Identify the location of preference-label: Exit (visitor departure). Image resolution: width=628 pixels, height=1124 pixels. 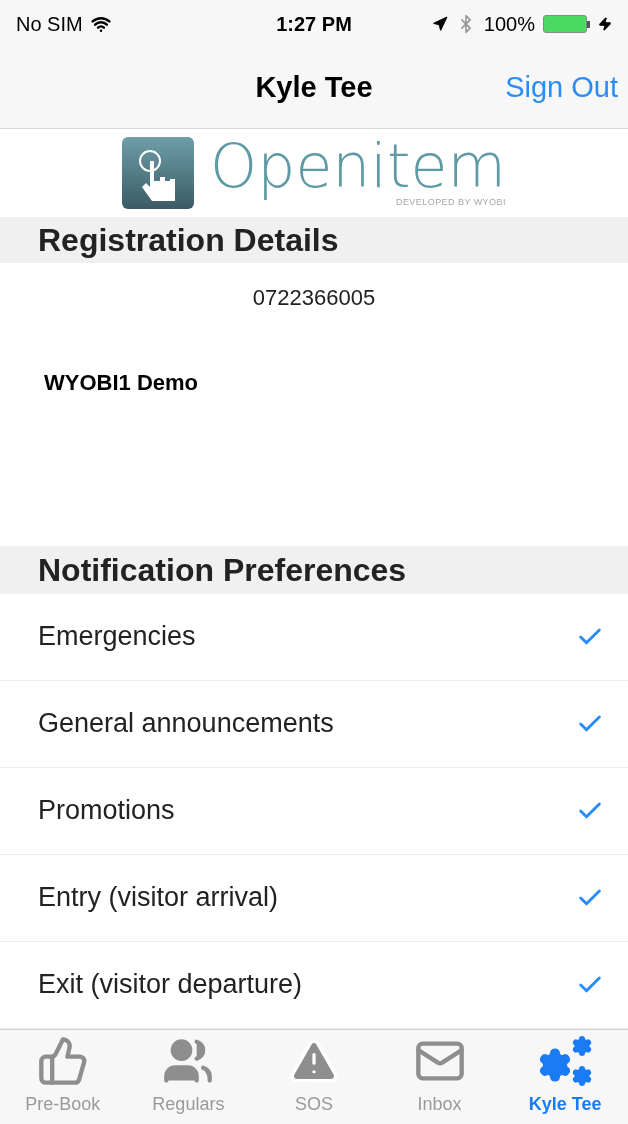
(170, 985).